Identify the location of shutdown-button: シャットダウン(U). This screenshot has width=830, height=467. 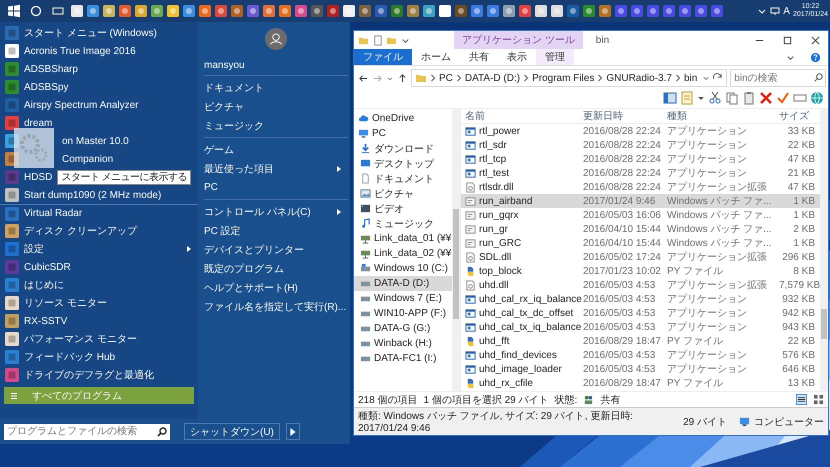
(232, 431).